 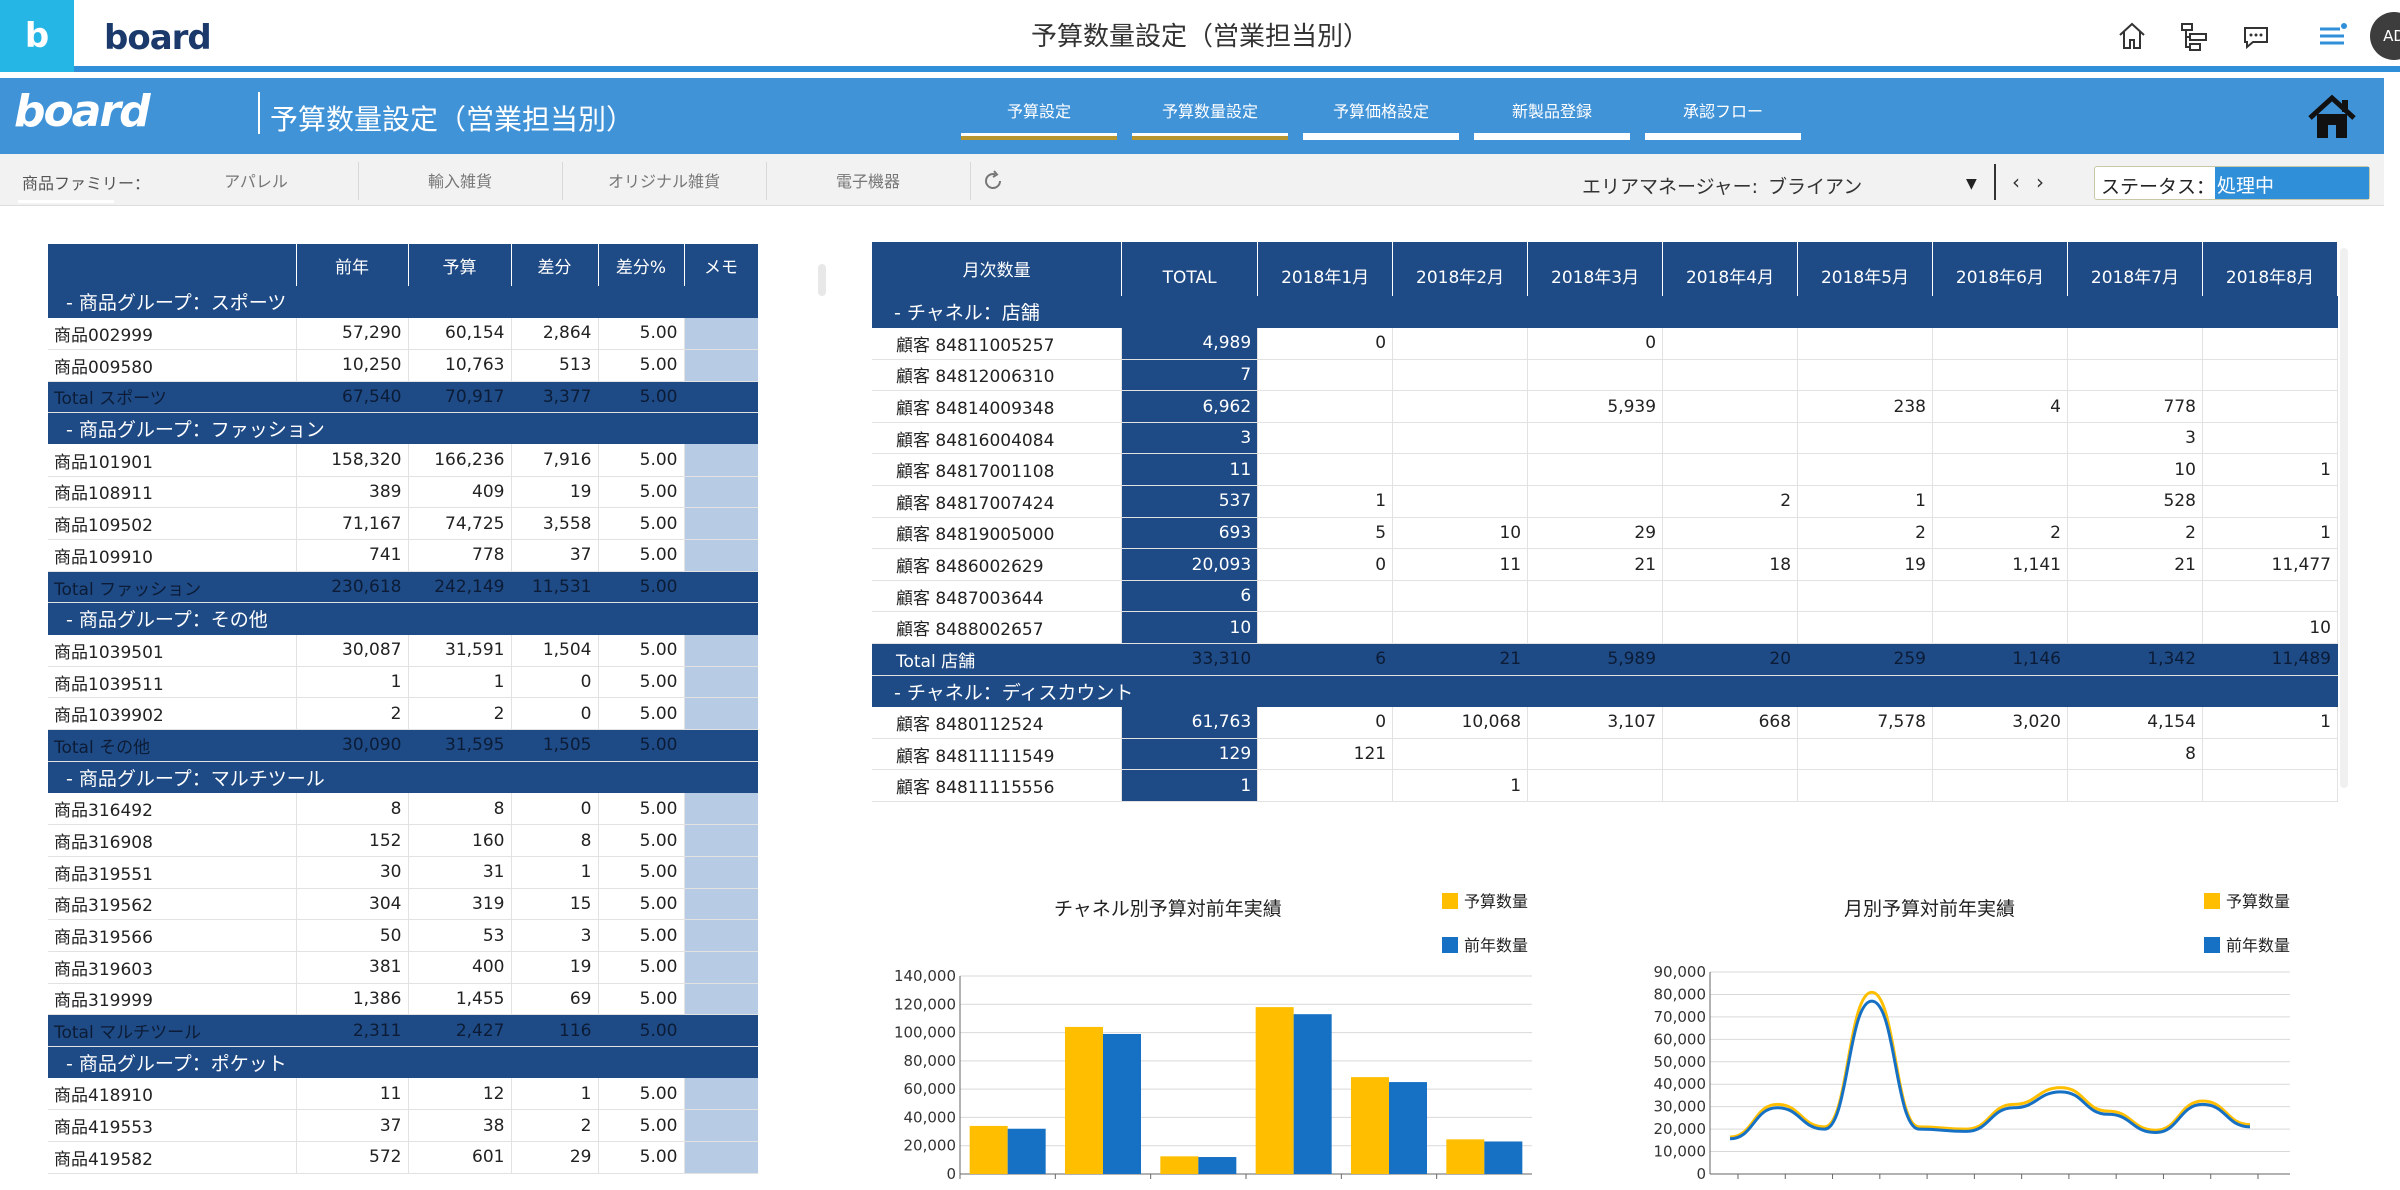 What do you see at coordinates (2270, 269) in the screenshot?
I see `column-header: 2018年8月` at bounding box center [2270, 269].